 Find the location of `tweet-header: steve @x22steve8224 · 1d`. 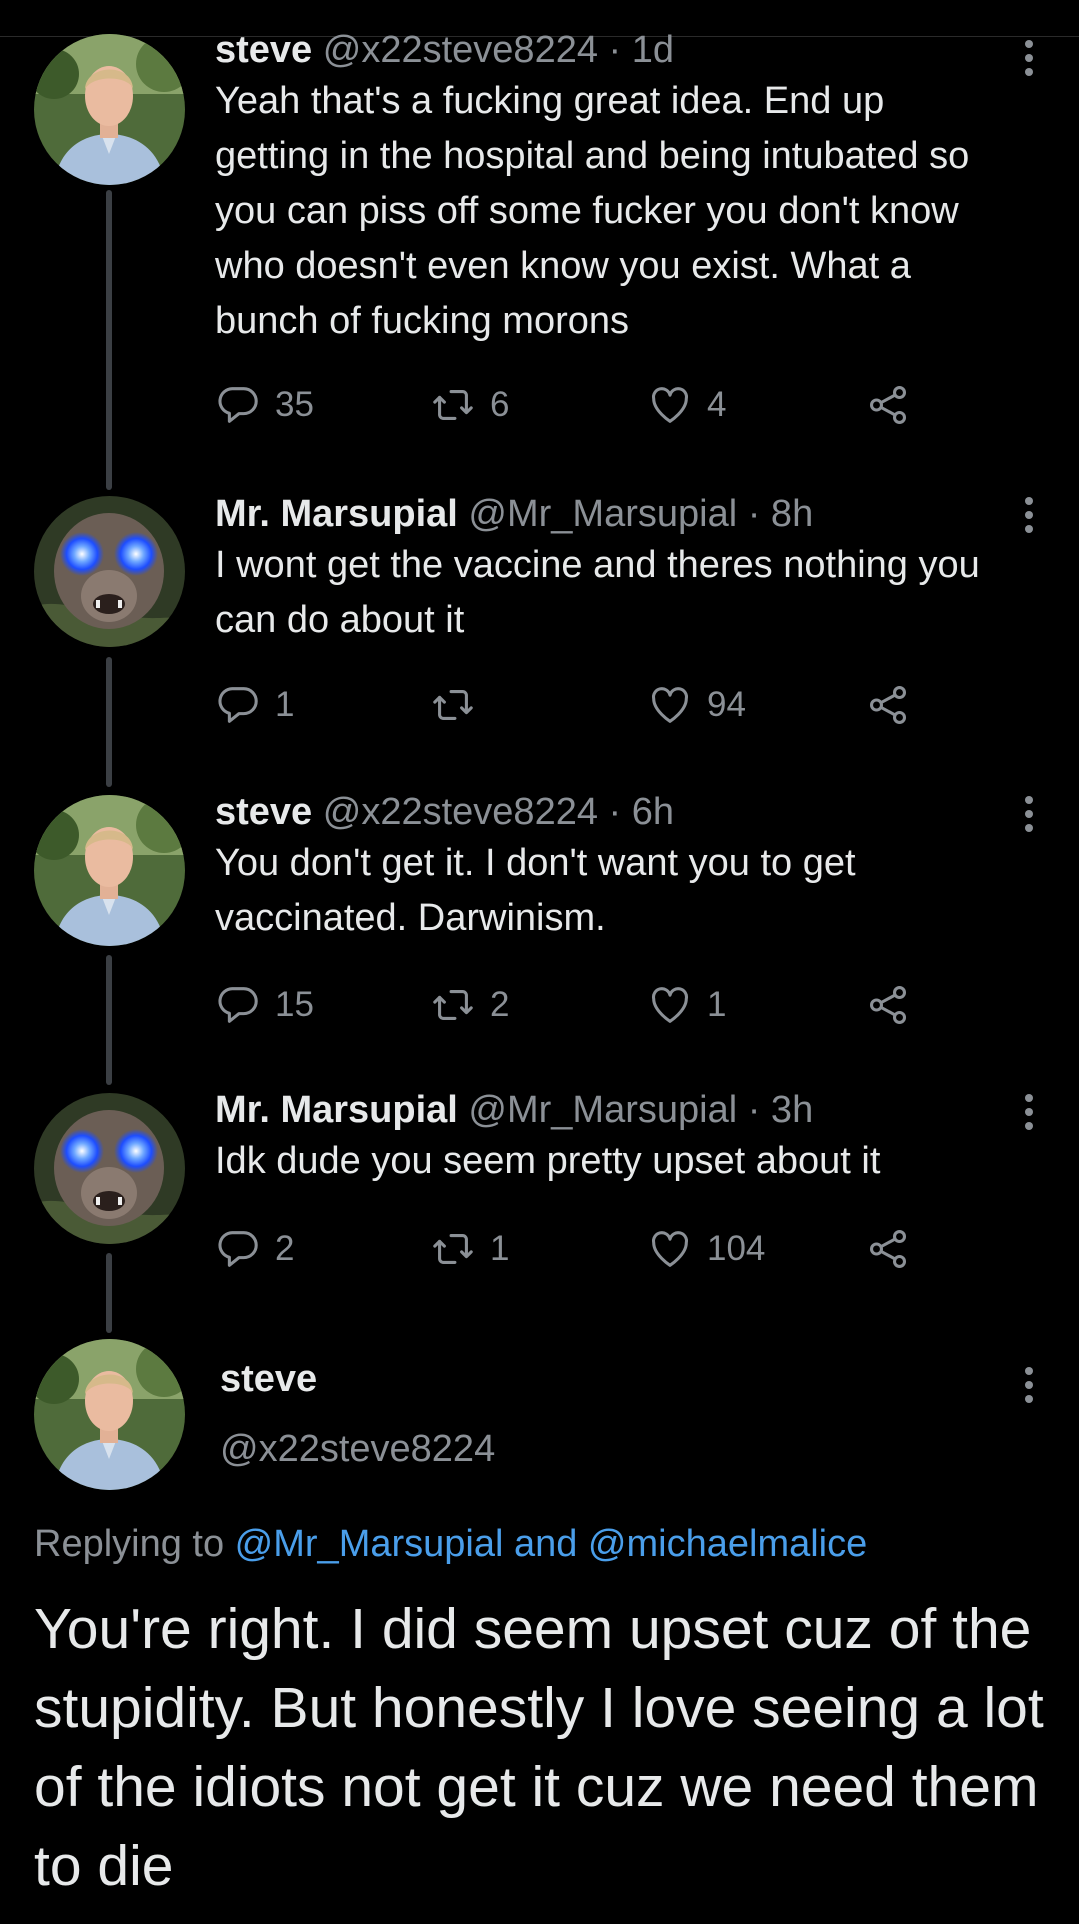

tweet-header: steve @x22steve8224 · 1d is located at coordinates (602, 50).